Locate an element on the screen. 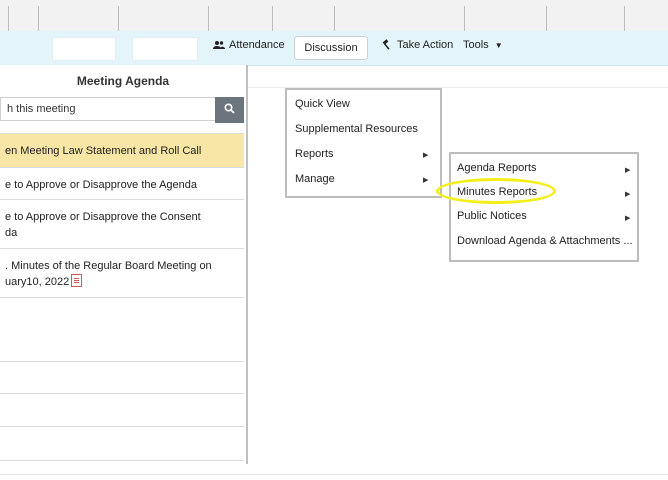 The height and width of the screenshot is (480, 668). tools-label: Tools is located at coordinates (476, 45).